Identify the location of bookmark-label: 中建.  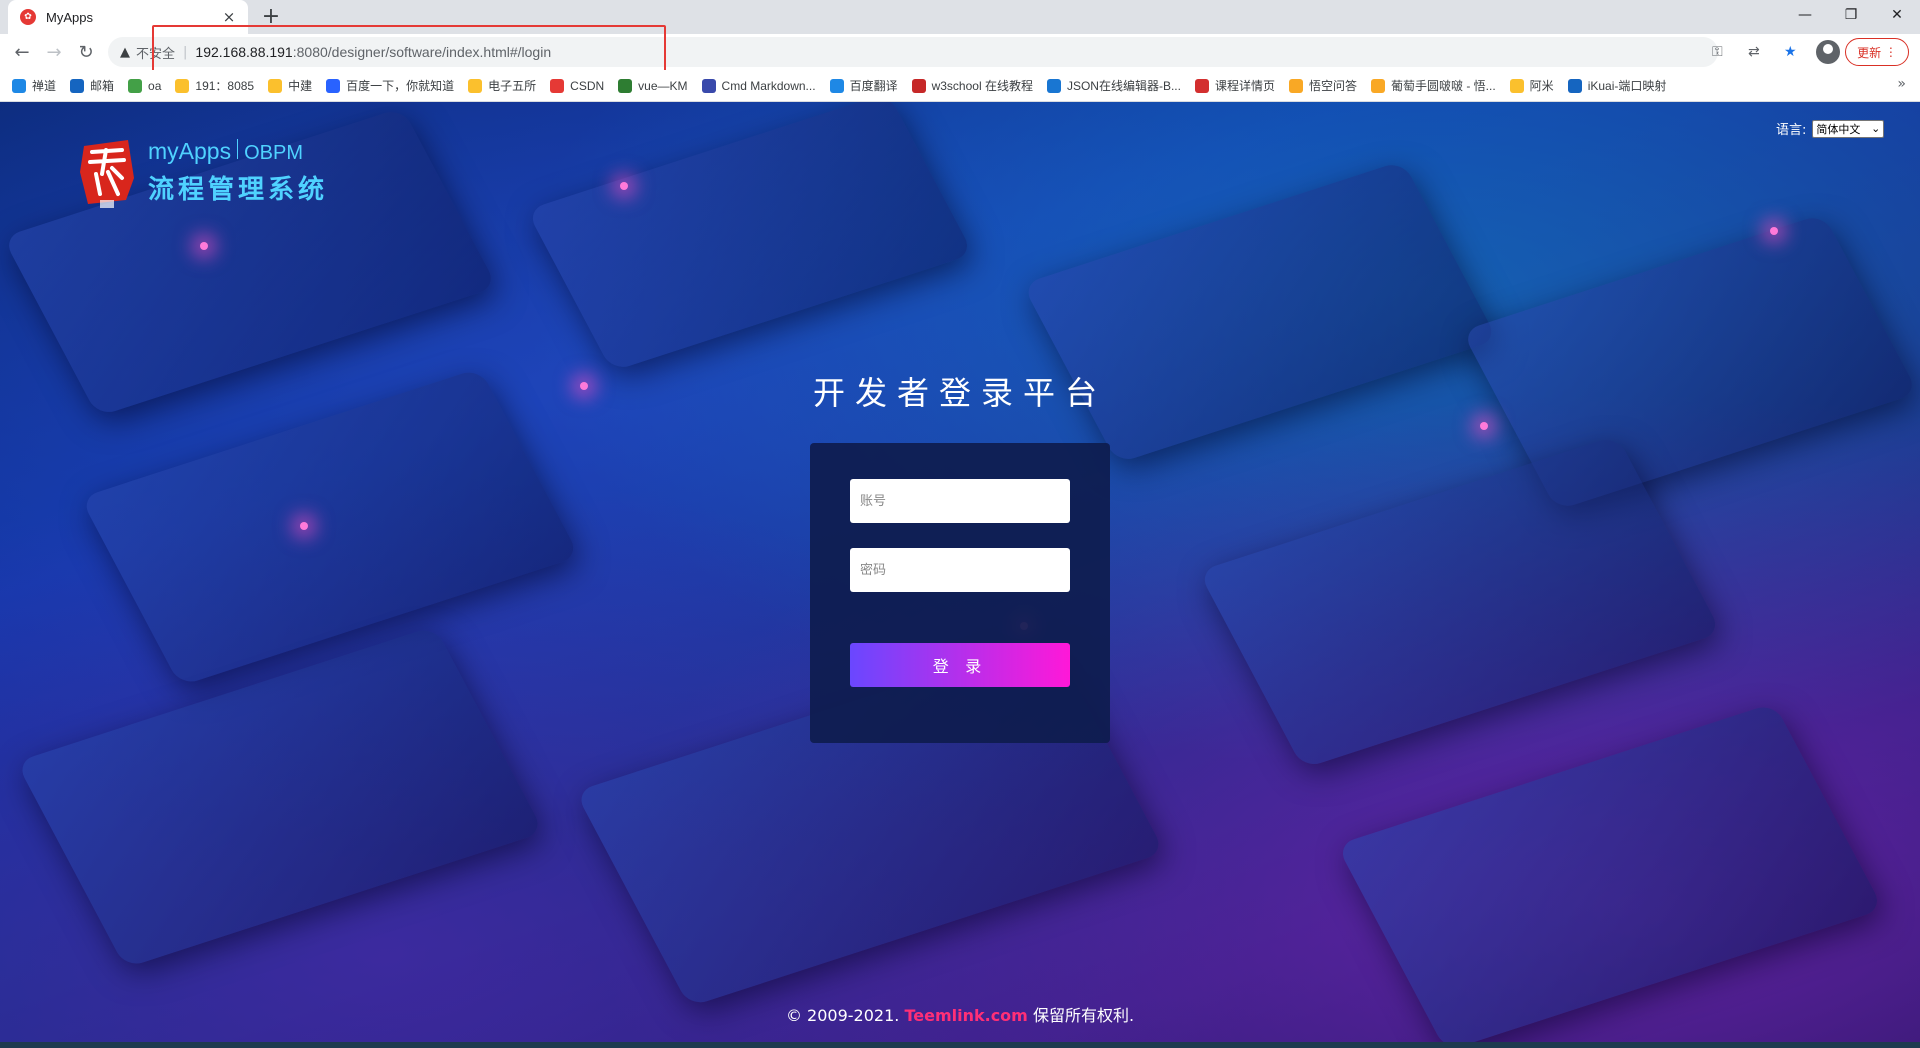
(300, 86).